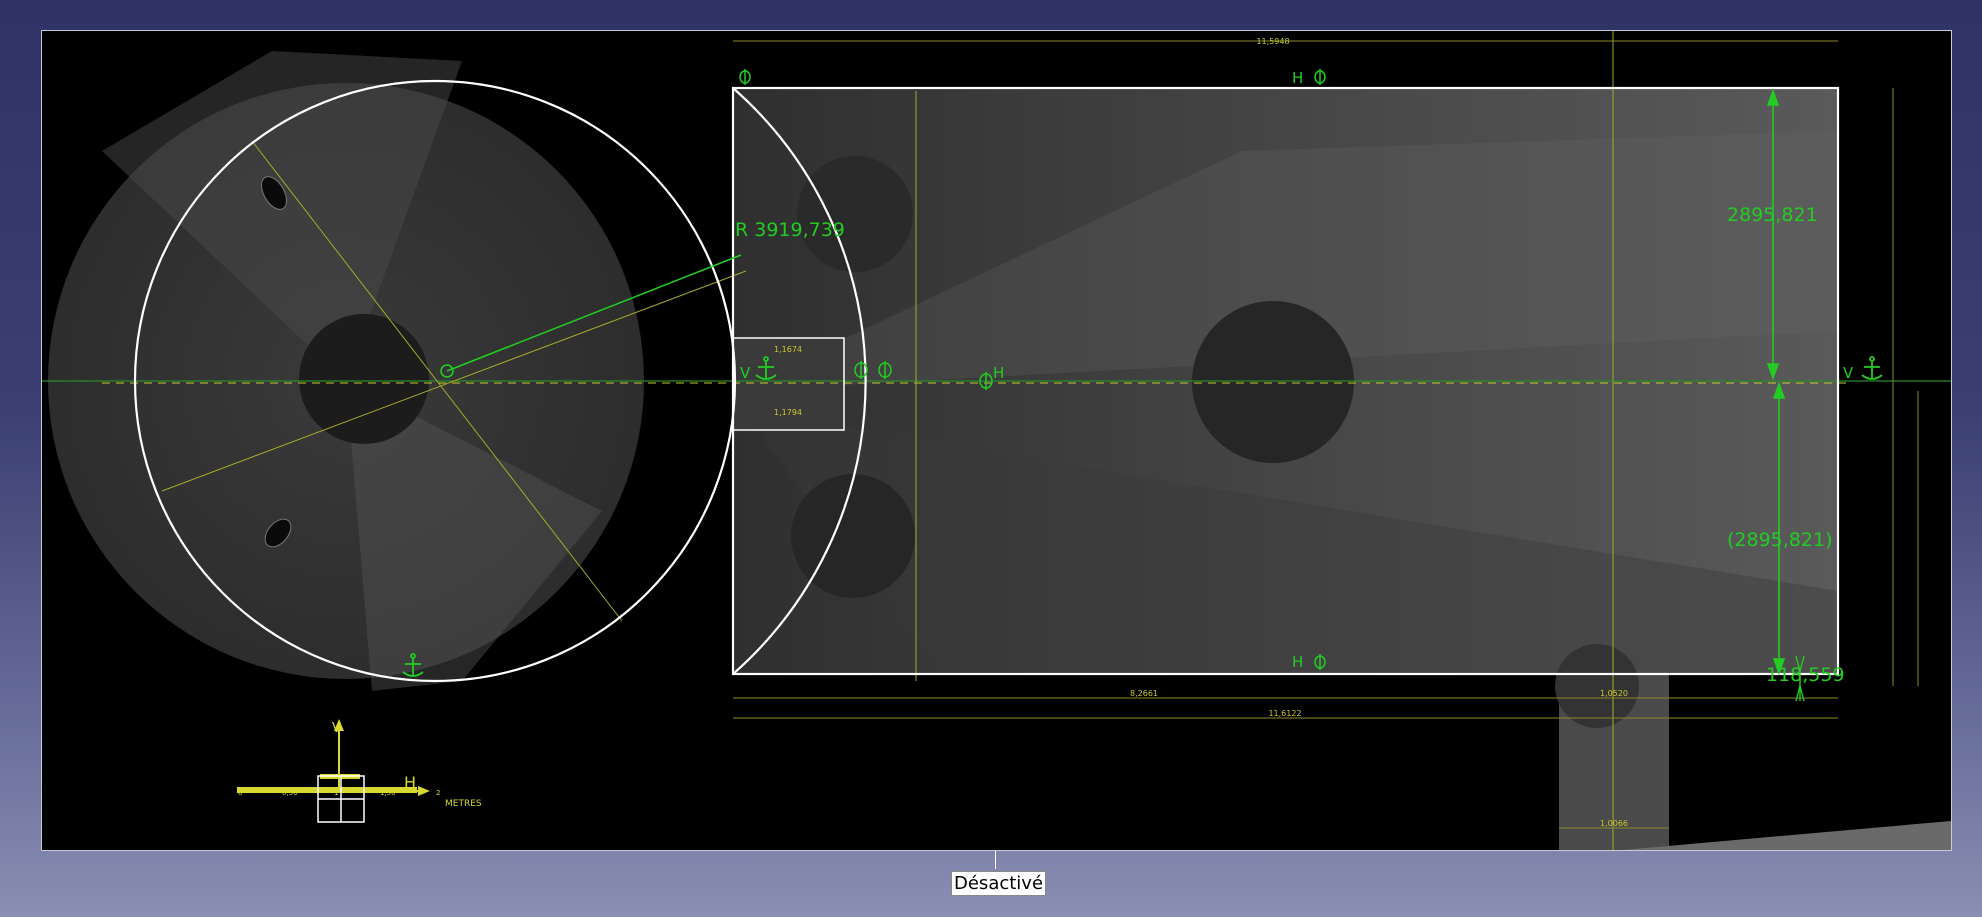 This screenshot has height=917, width=1982. Describe the element at coordinates (388, 793) in the screenshot. I see `scale-tick: 1,50` at that location.